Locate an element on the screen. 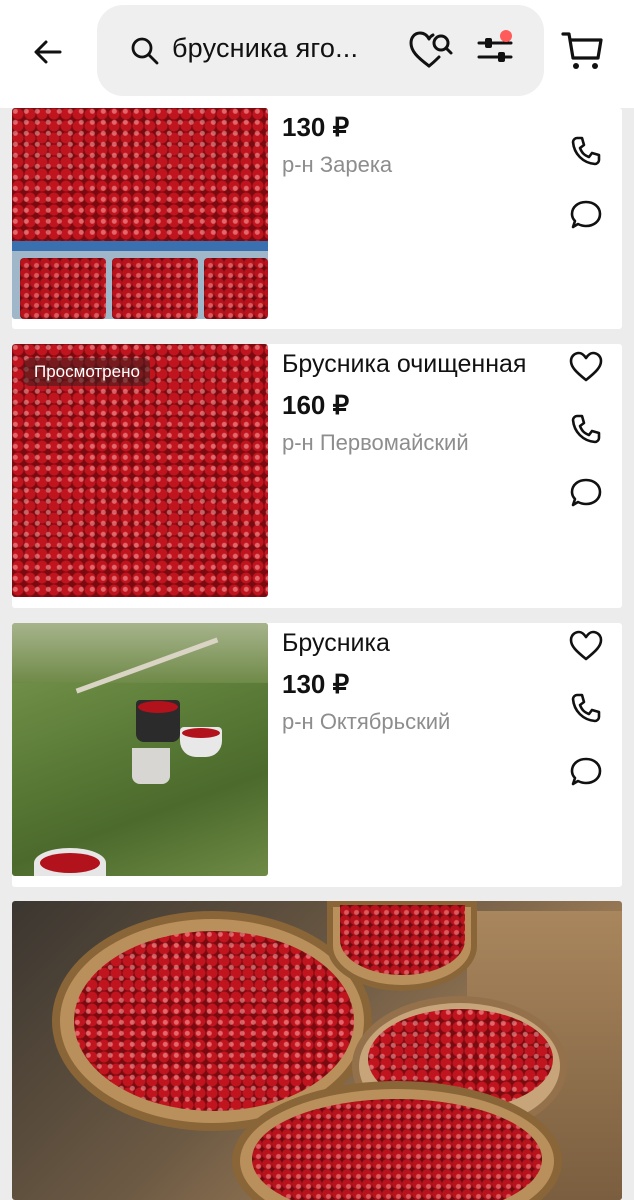 The height and width of the screenshot is (1200, 634). viewed-badge: Просмотрено is located at coordinates (87, 372).